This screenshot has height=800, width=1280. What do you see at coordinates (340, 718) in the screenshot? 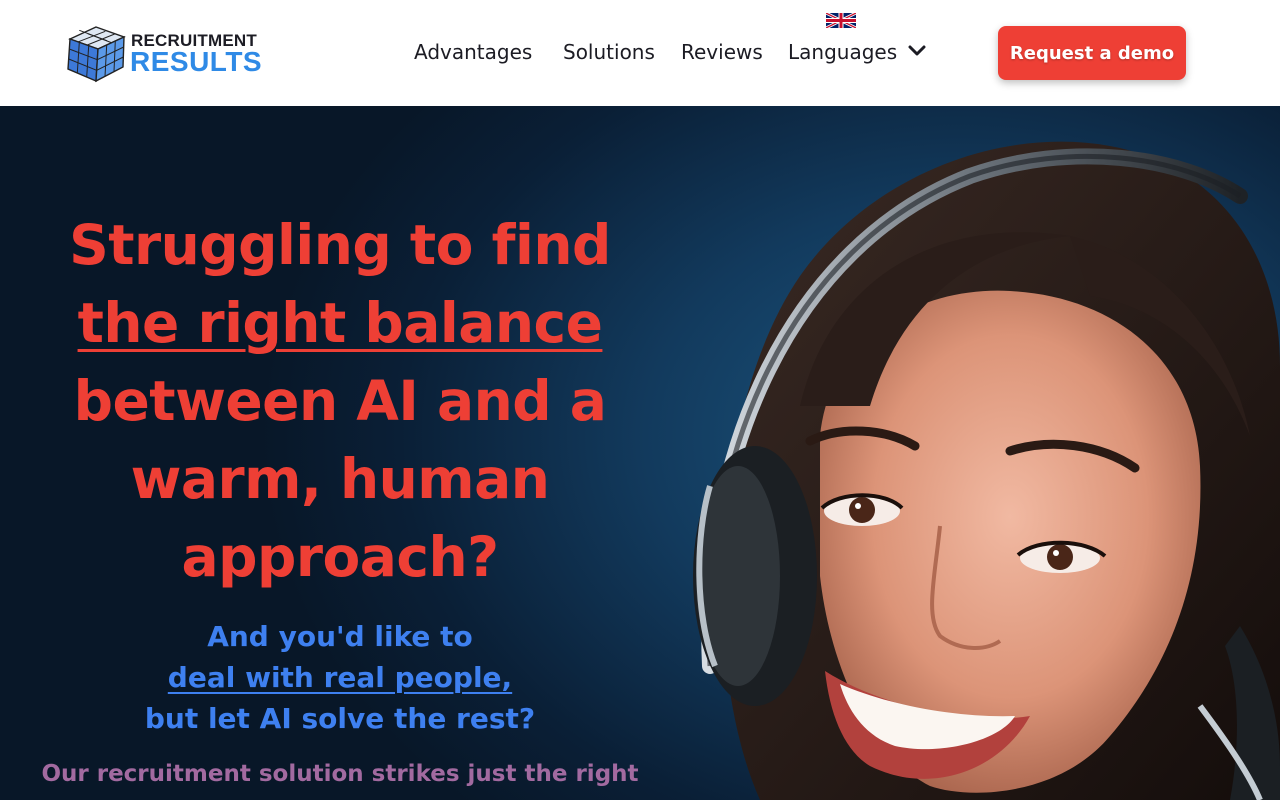
I see `subheadline-line-3: but let AI solve the rest?` at bounding box center [340, 718].